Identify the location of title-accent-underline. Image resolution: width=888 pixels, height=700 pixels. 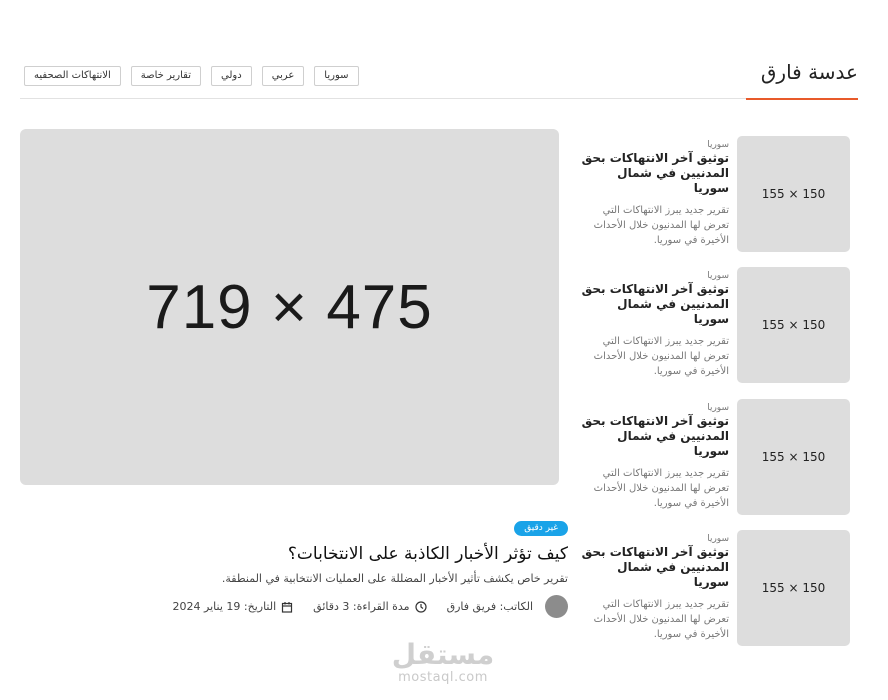
(802, 99).